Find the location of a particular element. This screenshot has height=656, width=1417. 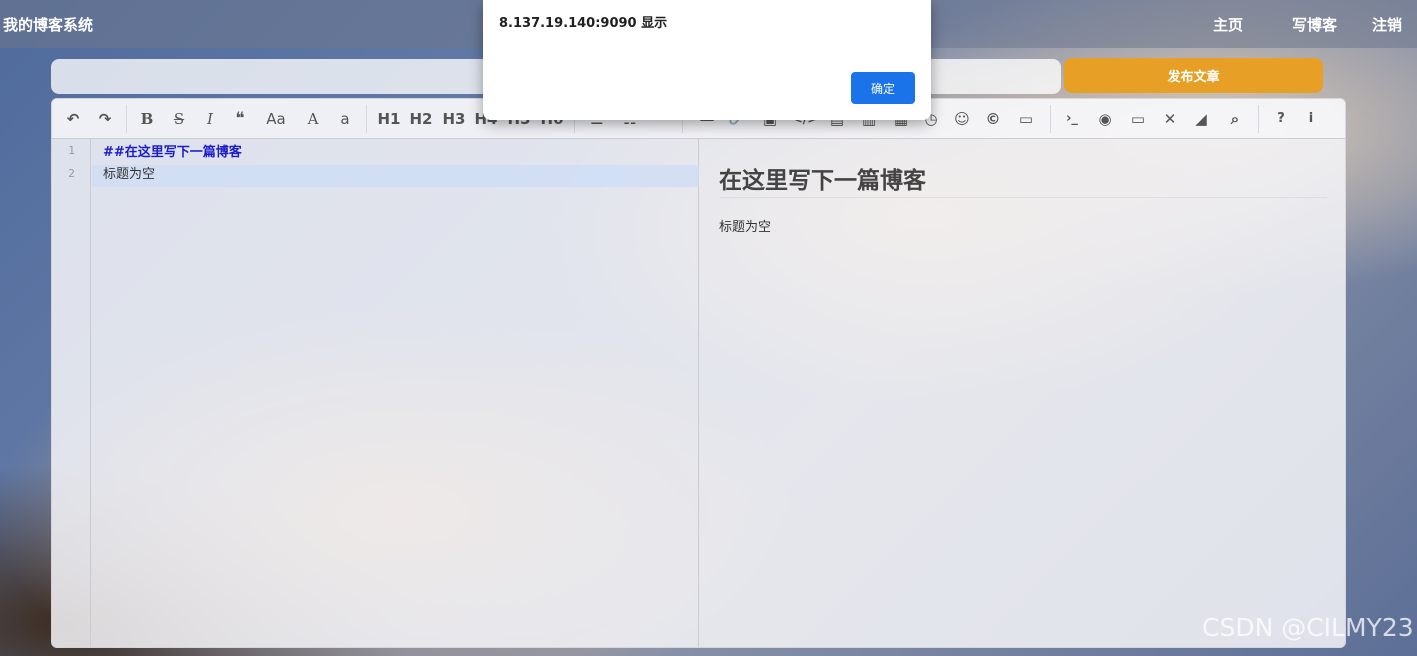

h3-button: H3 is located at coordinates (454, 119).